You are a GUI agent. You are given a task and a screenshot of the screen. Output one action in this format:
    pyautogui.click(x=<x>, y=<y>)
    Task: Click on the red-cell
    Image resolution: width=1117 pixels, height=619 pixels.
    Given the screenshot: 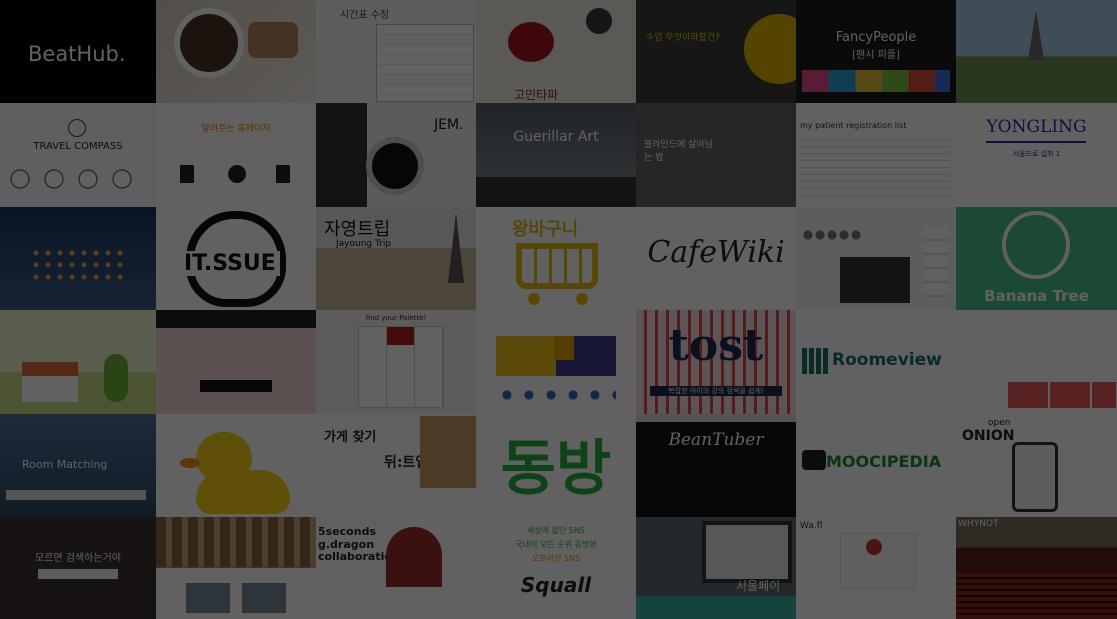 What is the action you would take?
    pyautogui.click(x=400, y=336)
    